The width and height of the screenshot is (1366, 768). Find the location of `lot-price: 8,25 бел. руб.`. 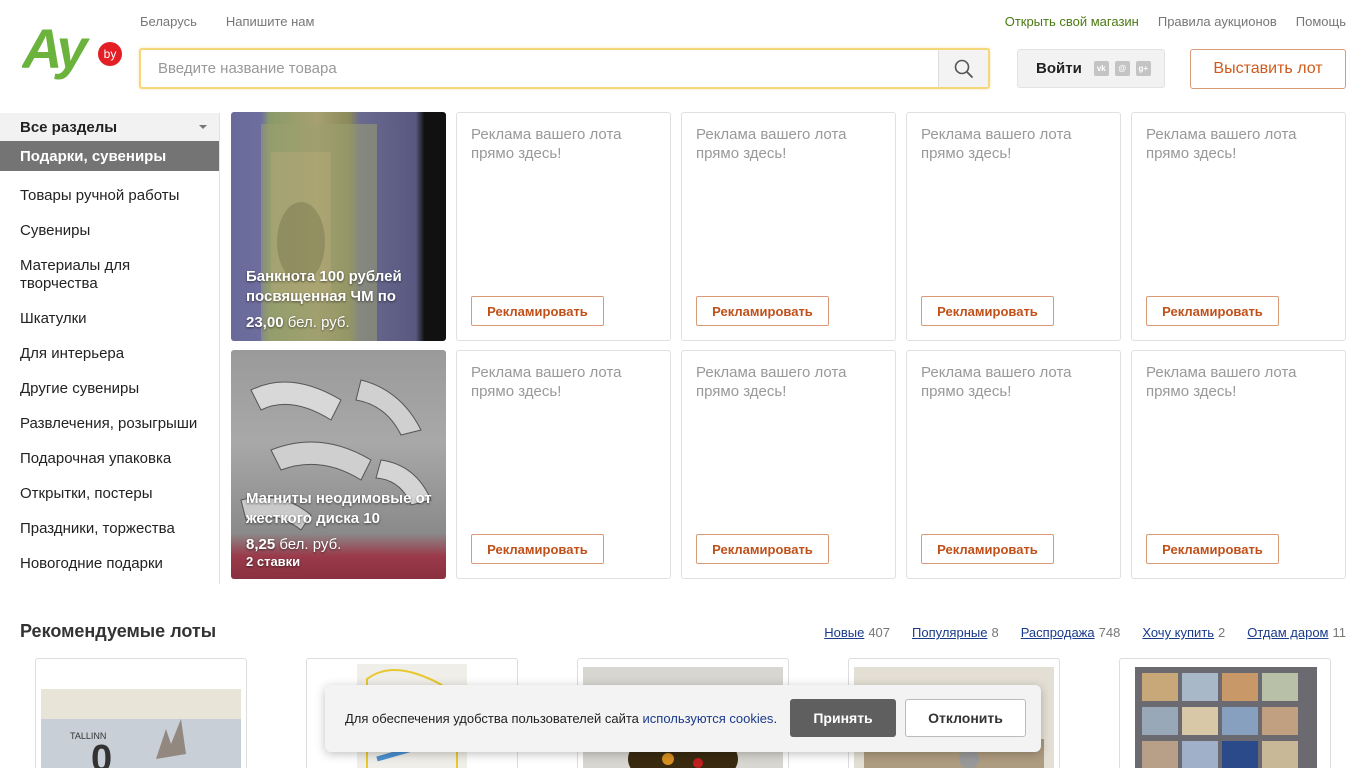

lot-price: 8,25 бел. руб. is located at coordinates (340, 544).